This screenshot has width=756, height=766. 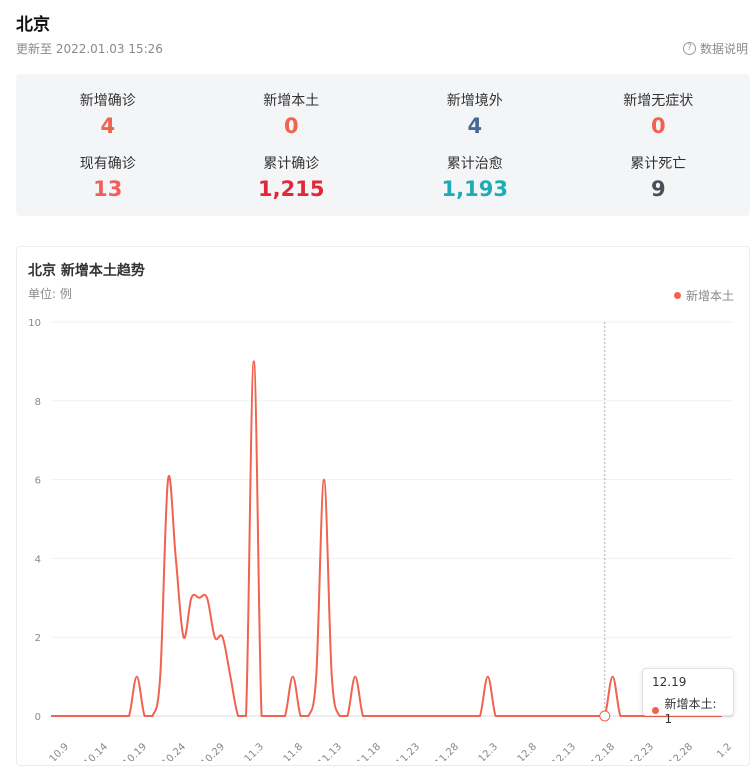 I want to click on tooltip-row: 新增本土: 1, so click(x=688, y=710).